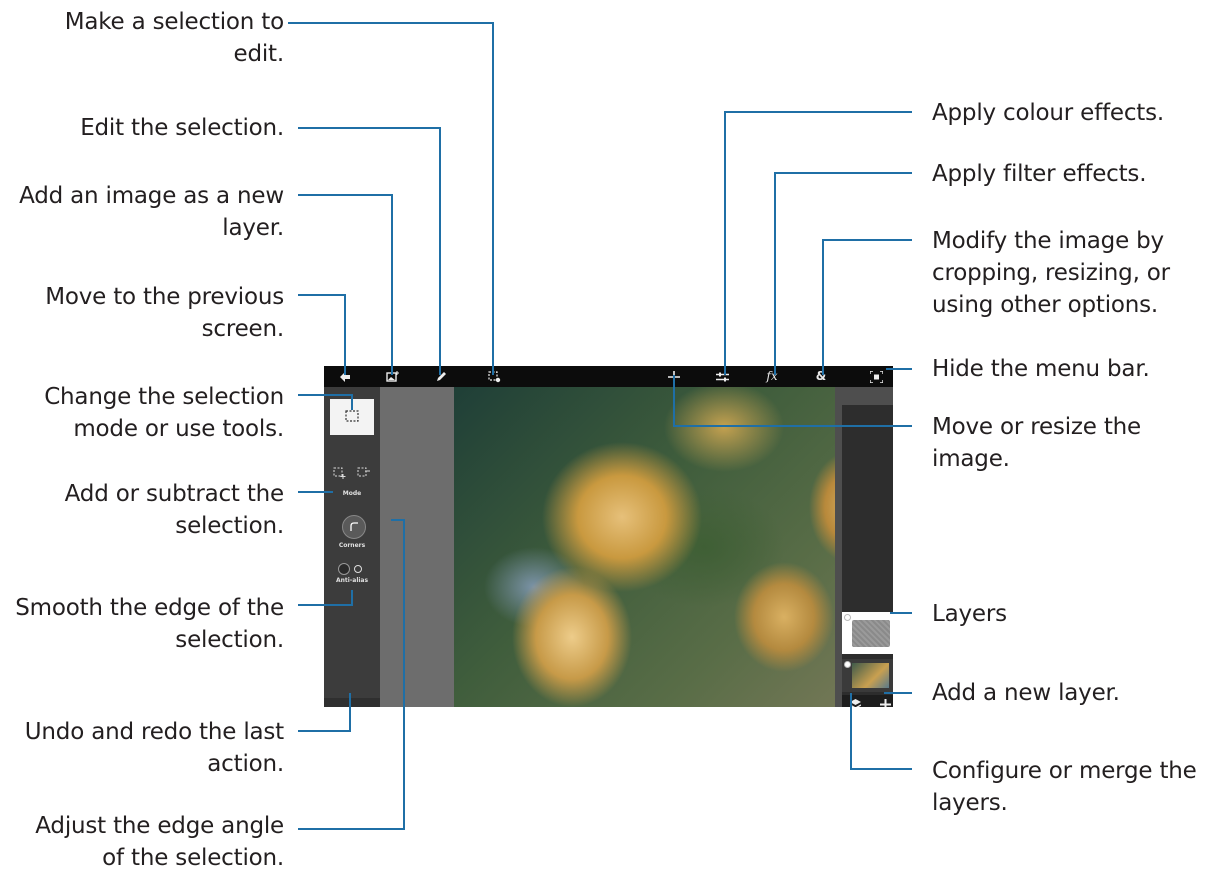  What do you see at coordinates (1041, 369) in the screenshot?
I see `callout-hide-menu: Hide the menu bar.` at bounding box center [1041, 369].